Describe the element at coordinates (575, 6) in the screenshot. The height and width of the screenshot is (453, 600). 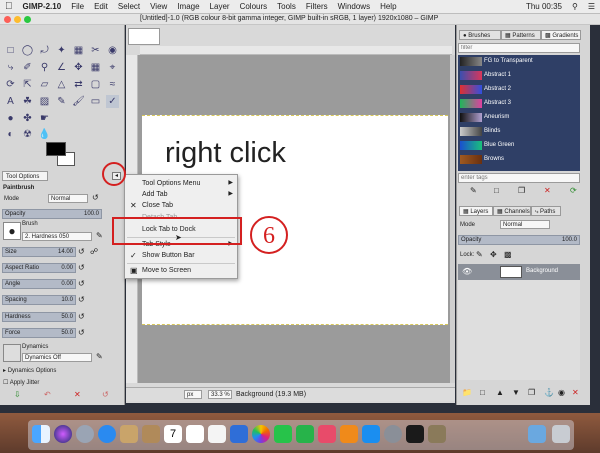
I see `search-icon: ⚲` at that location.